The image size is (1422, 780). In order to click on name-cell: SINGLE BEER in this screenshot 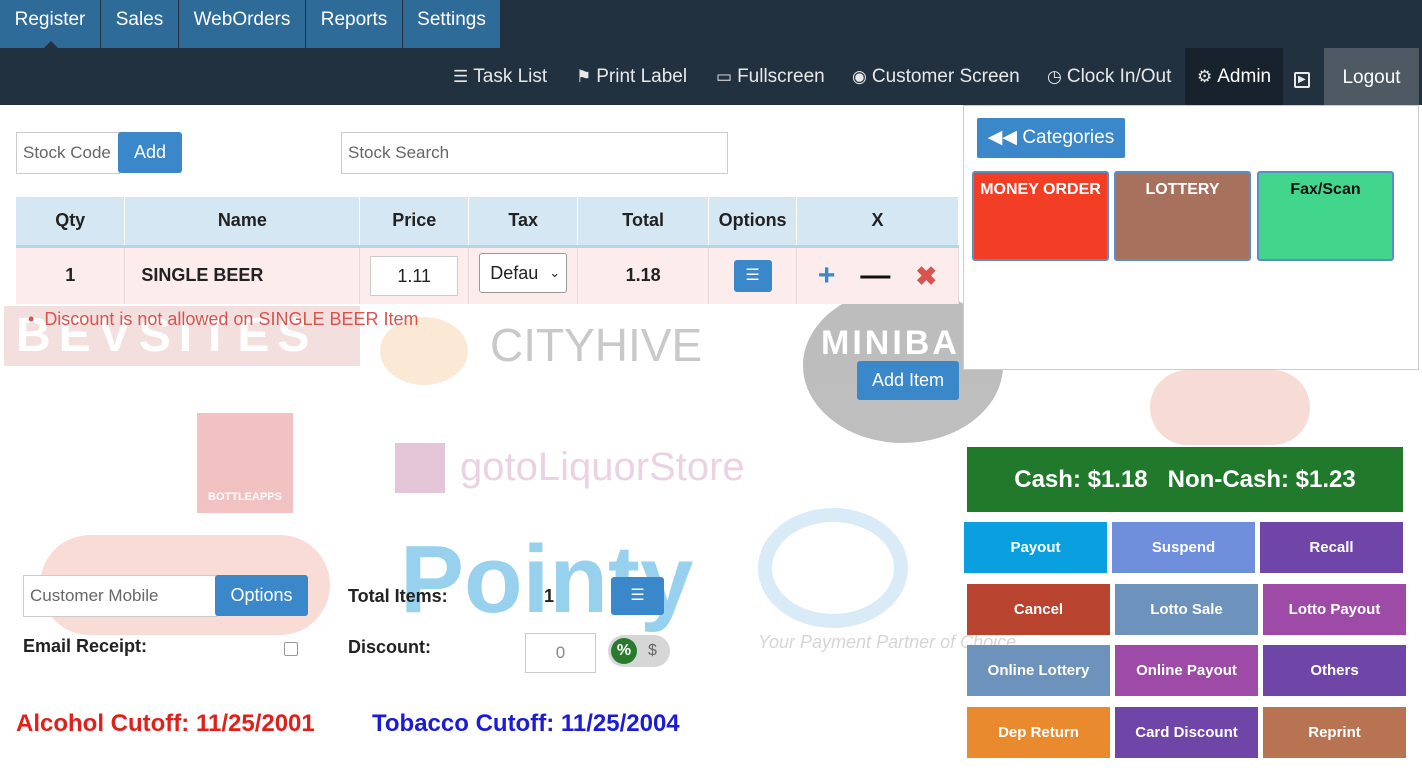, I will do `click(242, 275)`.